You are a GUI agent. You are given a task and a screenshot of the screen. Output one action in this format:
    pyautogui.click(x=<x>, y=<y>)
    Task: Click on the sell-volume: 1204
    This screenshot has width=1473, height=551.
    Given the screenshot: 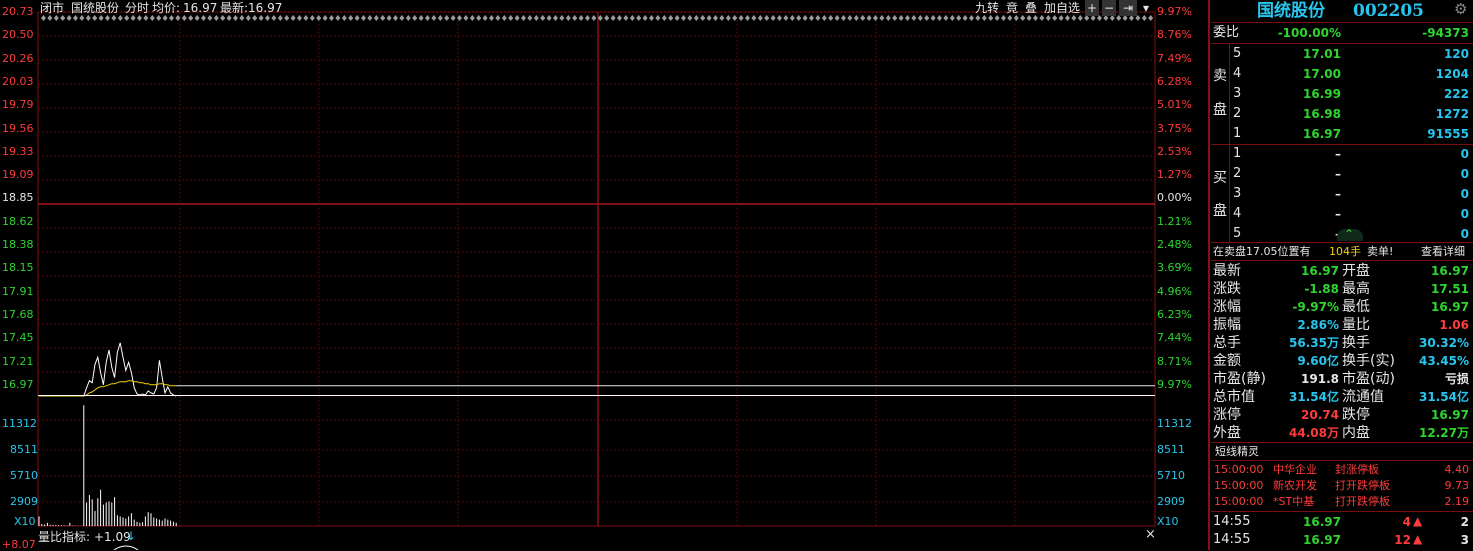 What is the action you would take?
    pyautogui.click(x=1452, y=74)
    